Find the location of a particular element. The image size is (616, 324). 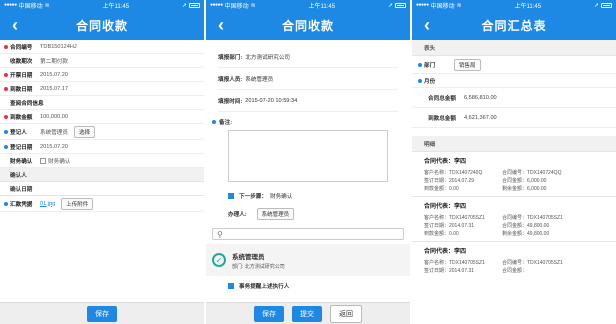

remind-label: 事务提醒上述执行人 is located at coordinates (264, 287).